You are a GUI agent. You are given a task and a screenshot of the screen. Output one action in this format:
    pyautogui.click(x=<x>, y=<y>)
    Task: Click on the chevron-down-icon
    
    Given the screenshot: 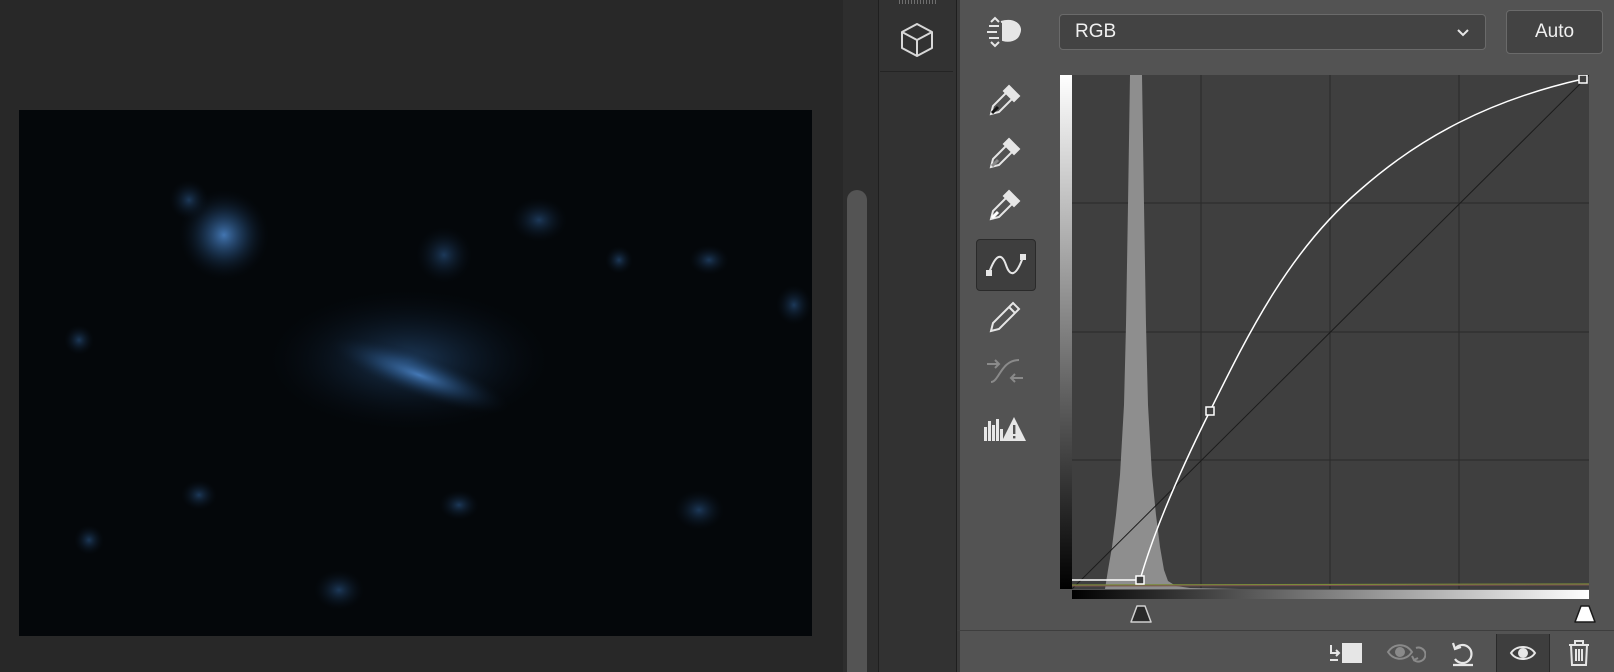 What is the action you would take?
    pyautogui.click(x=1463, y=35)
    